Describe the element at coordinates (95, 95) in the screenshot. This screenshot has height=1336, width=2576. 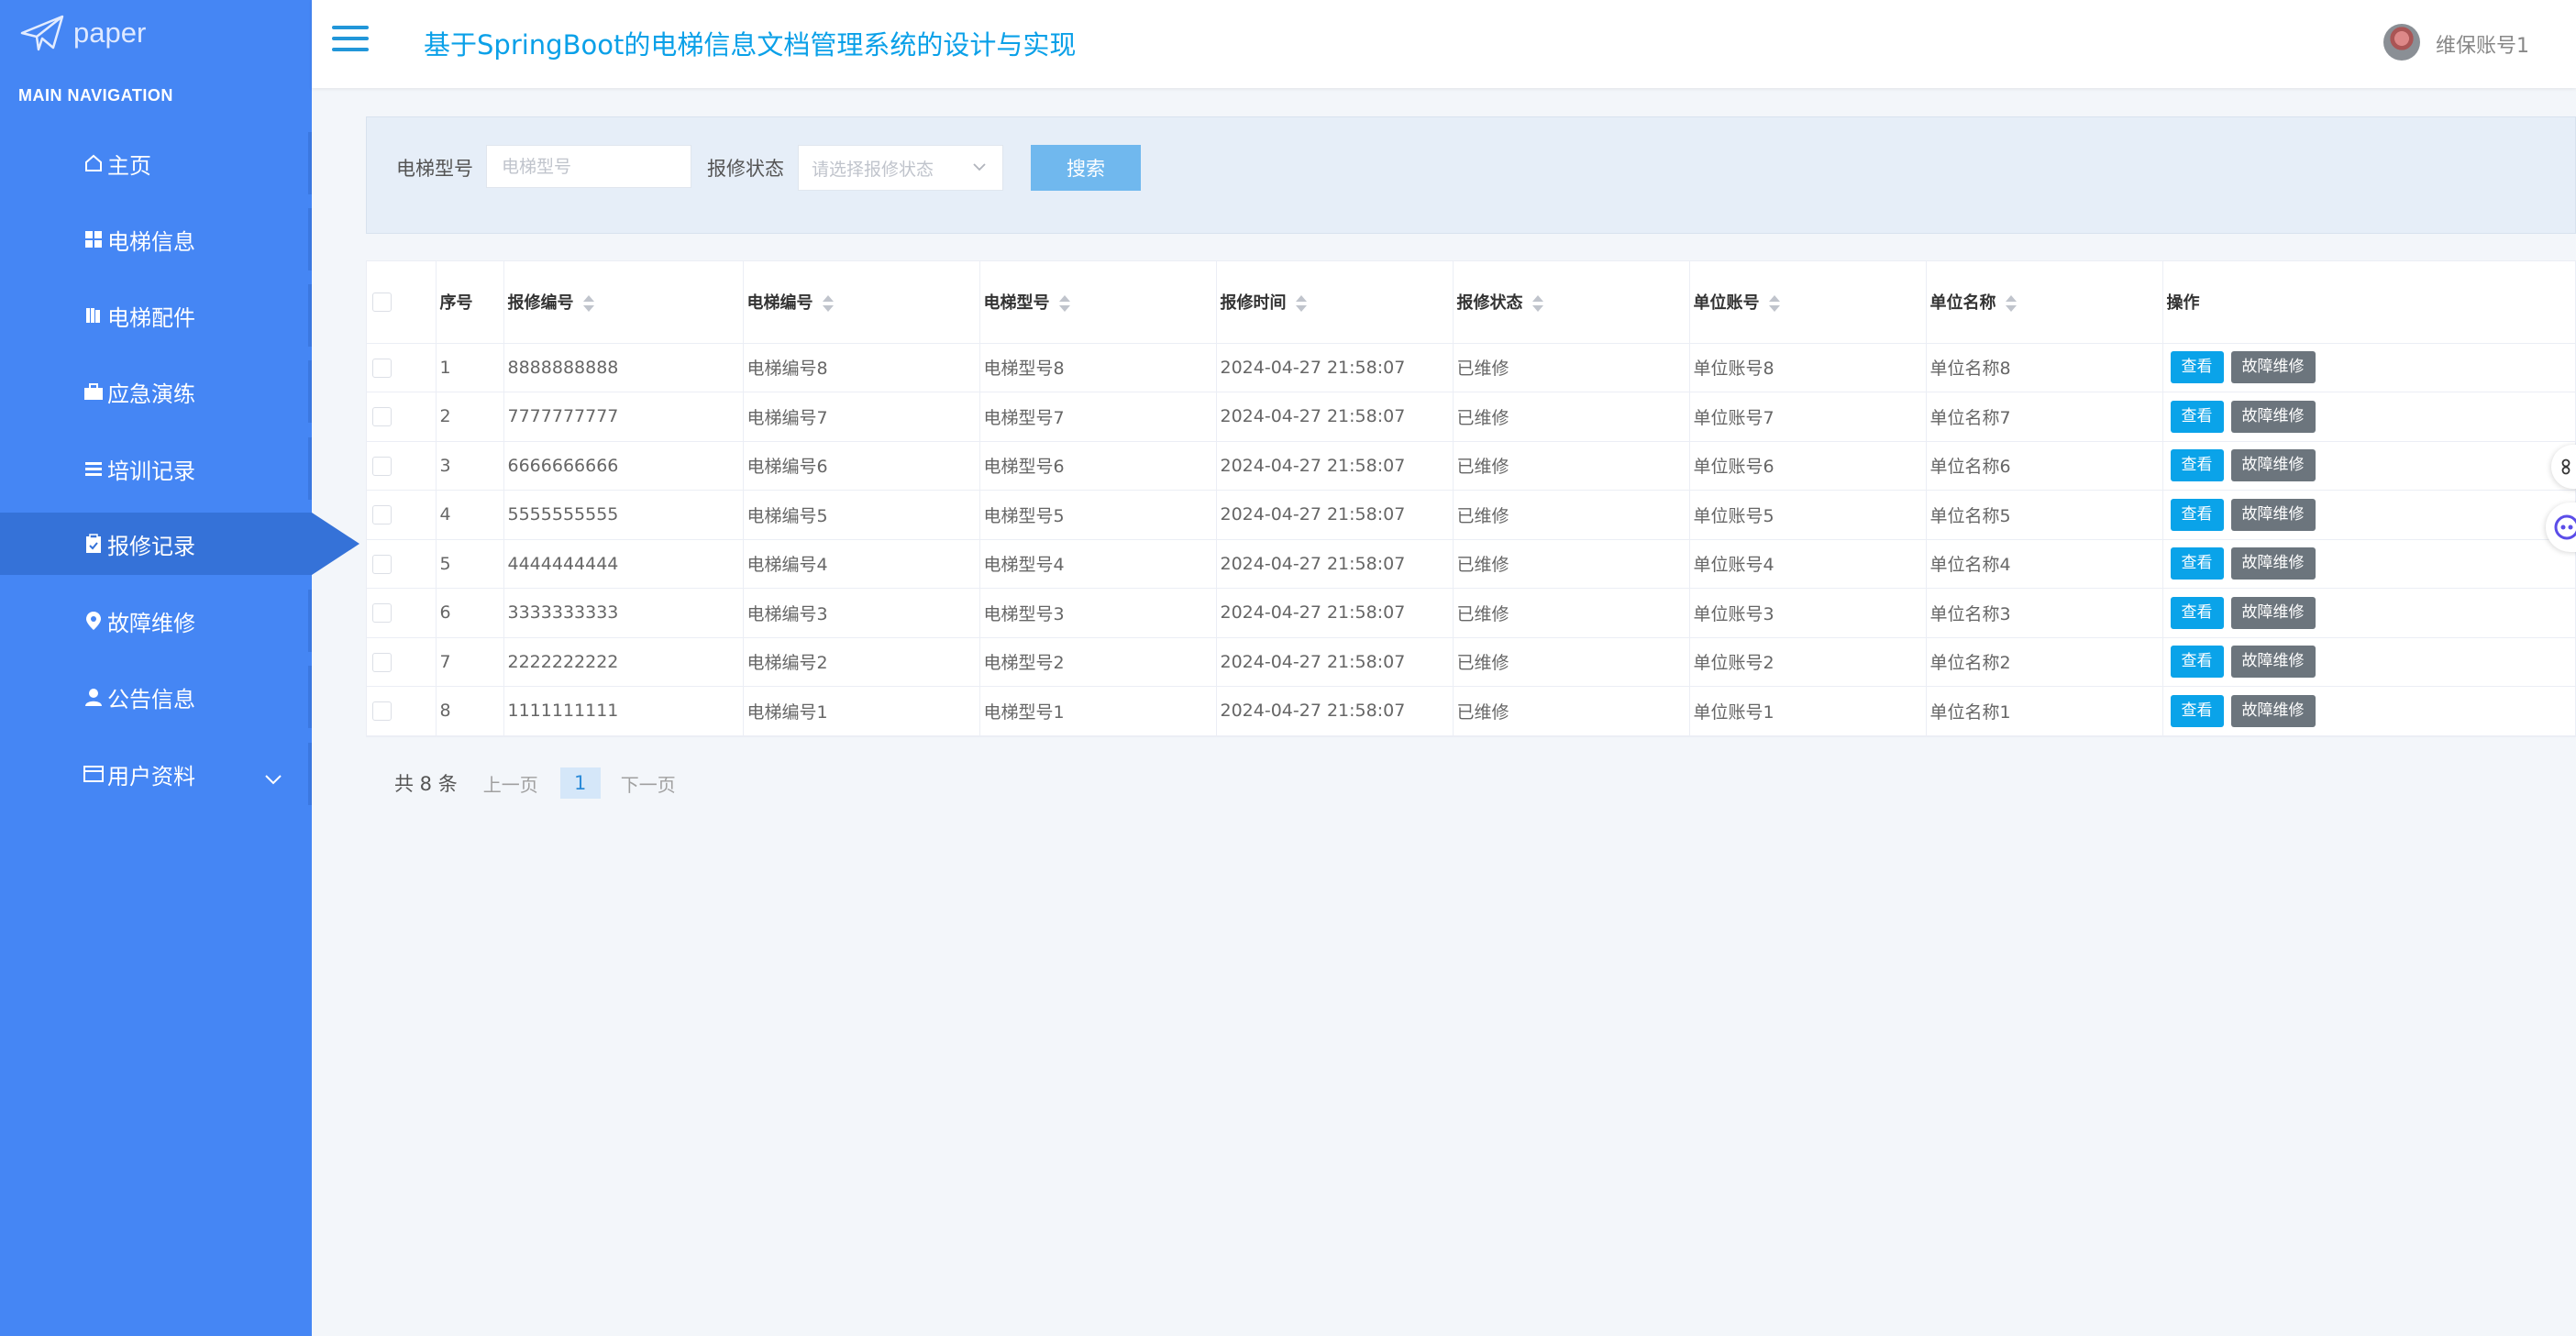
I see `nav-heading: MAIN NAVIGATION` at that location.